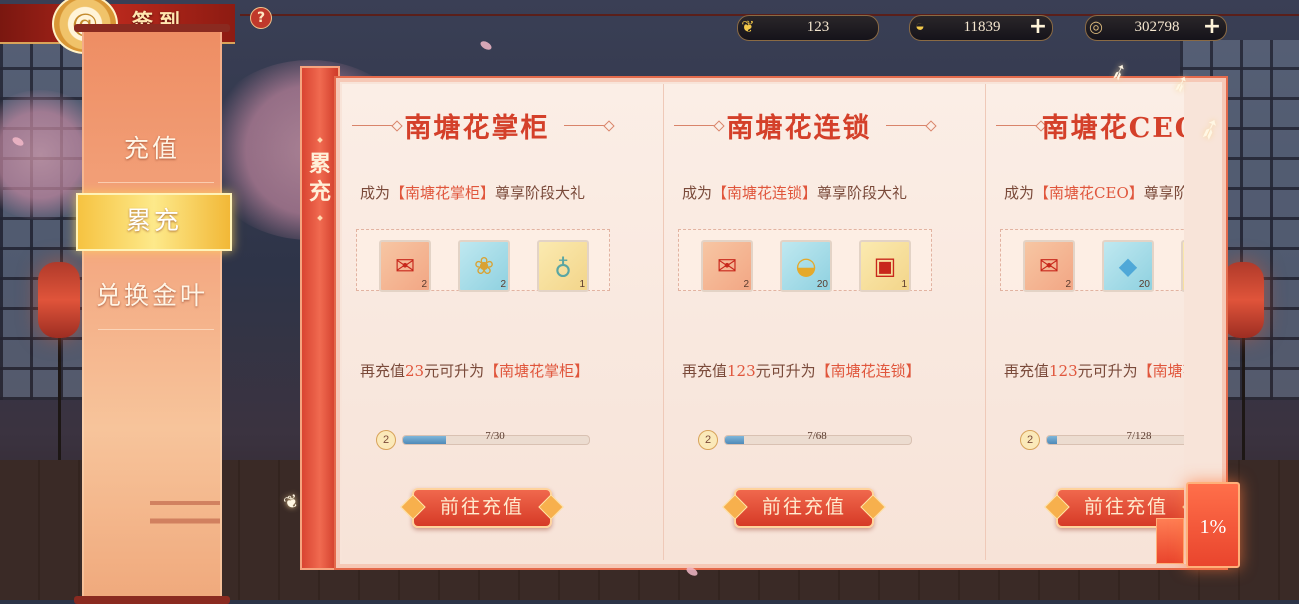 The height and width of the screenshot is (604, 1299). What do you see at coordinates (475, 371) in the screenshot?
I see `upgrade-tip: 再充值23元可升为【南塘花掌柜】` at bounding box center [475, 371].